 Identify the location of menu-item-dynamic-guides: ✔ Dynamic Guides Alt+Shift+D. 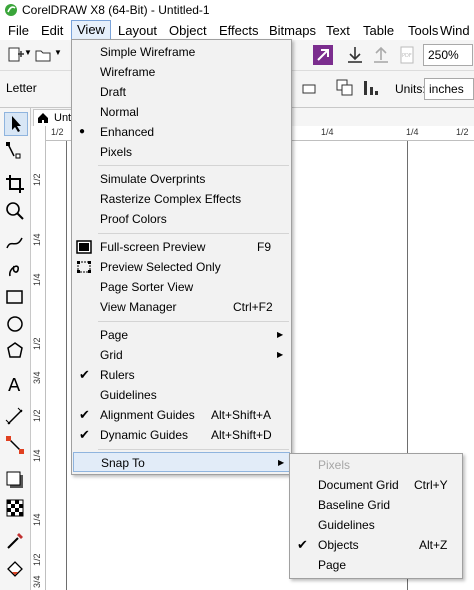
(181, 435).